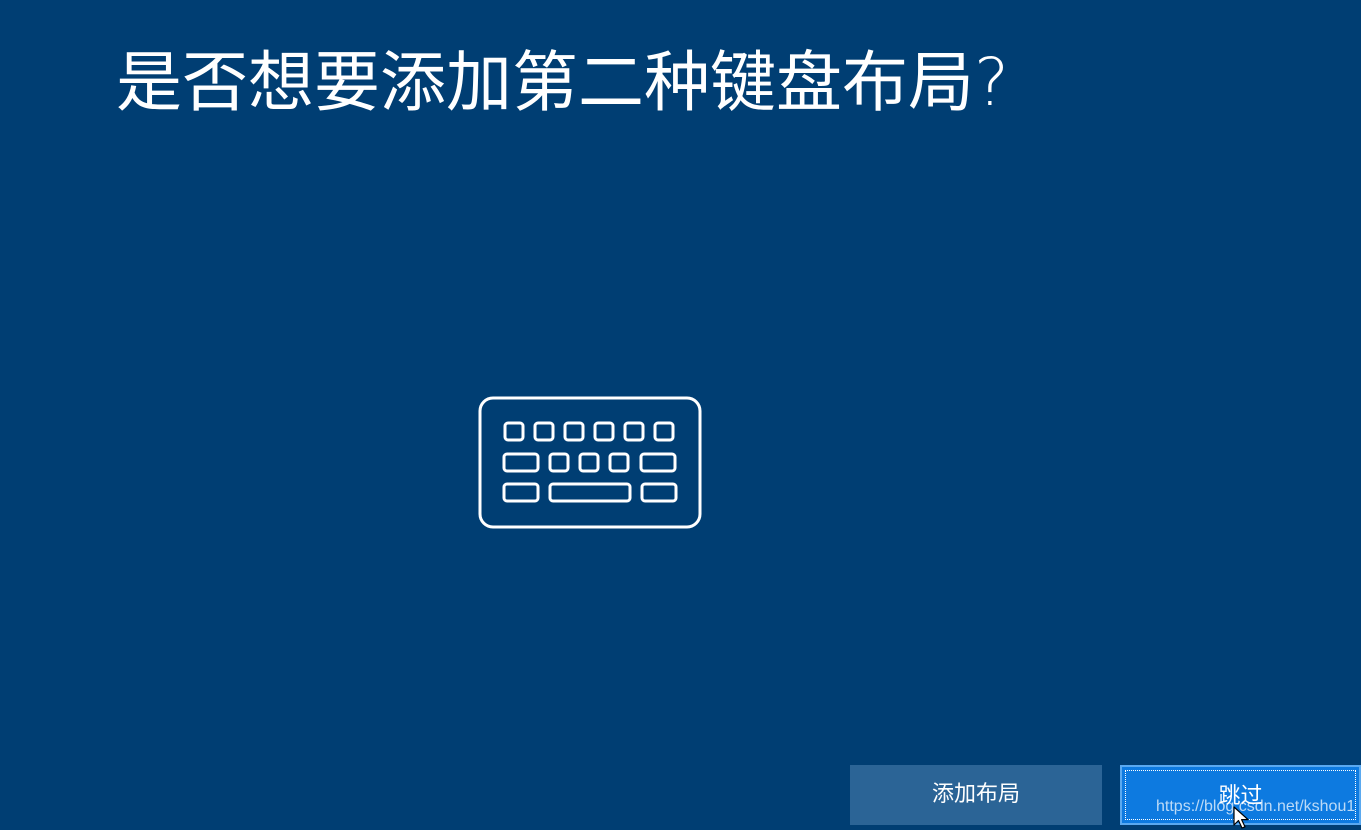 Image resolution: width=1361 pixels, height=830 pixels. Describe the element at coordinates (1241, 817) in the screenshot. I see `mouse-pointer-icon` at that location.